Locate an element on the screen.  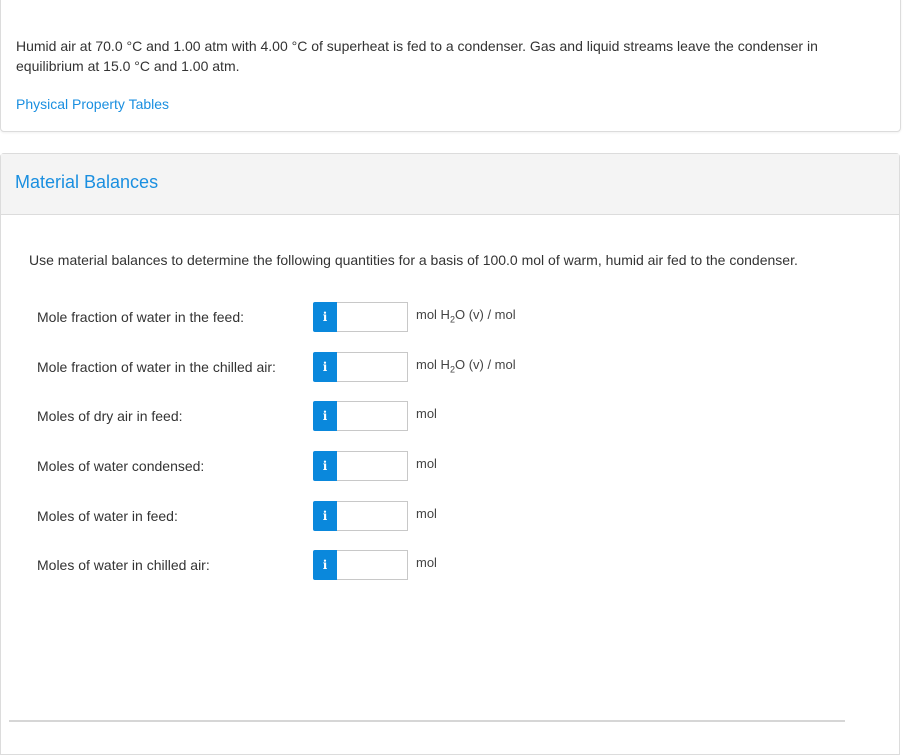
moles-dry-air-feed-input is located at coordinates (372, 416).